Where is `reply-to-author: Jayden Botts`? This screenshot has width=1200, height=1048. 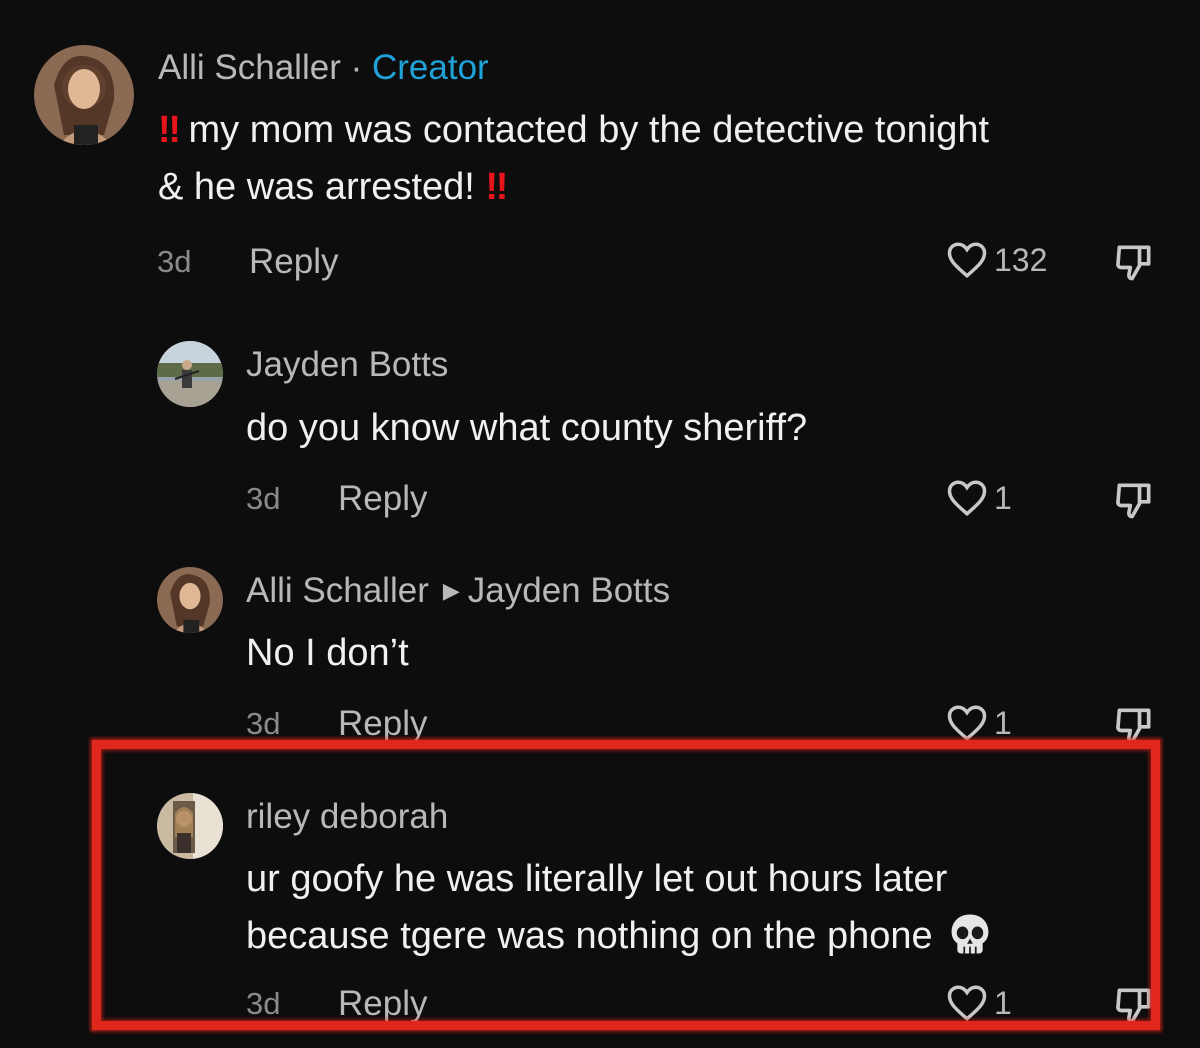
reply-to-author: Jayden Botts is located at coordinates (569, 590).